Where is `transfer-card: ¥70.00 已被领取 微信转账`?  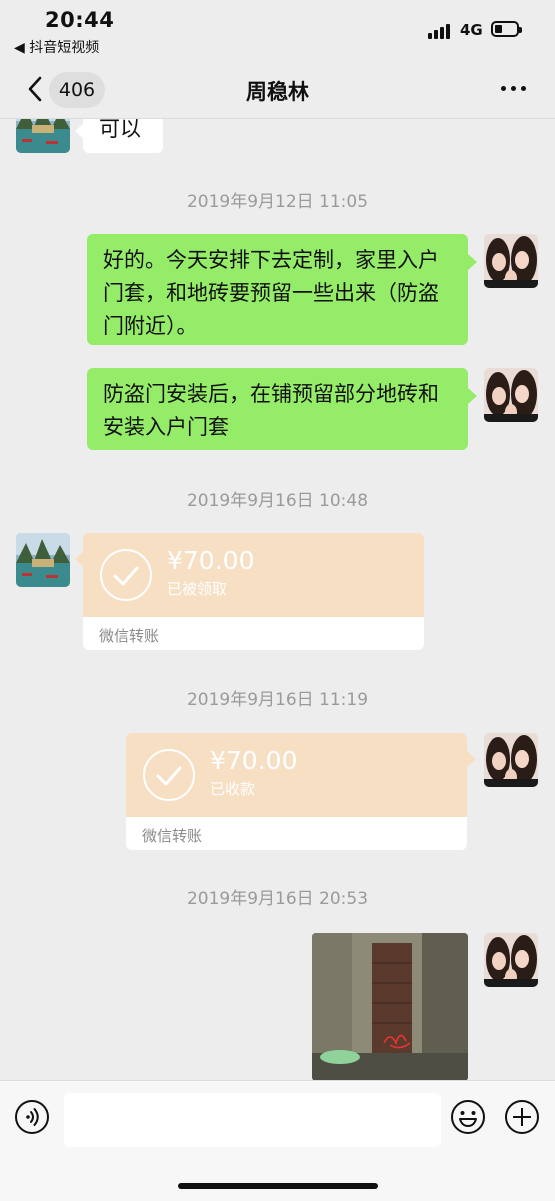 transfer-card: ¥70.00 已被领取 微信转账 is located at coordinates (253, 591).